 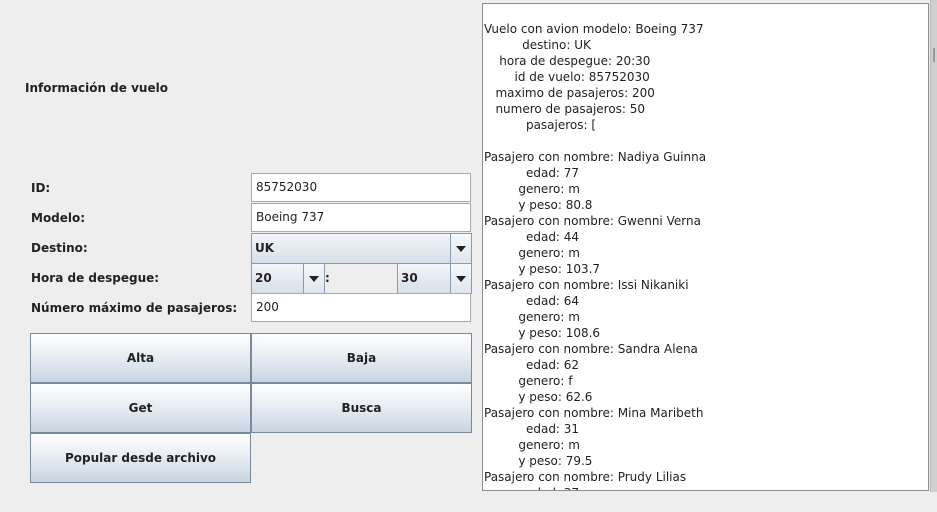 I want to click on max-pasajeros-field: 200, so click(x=361, y=307).